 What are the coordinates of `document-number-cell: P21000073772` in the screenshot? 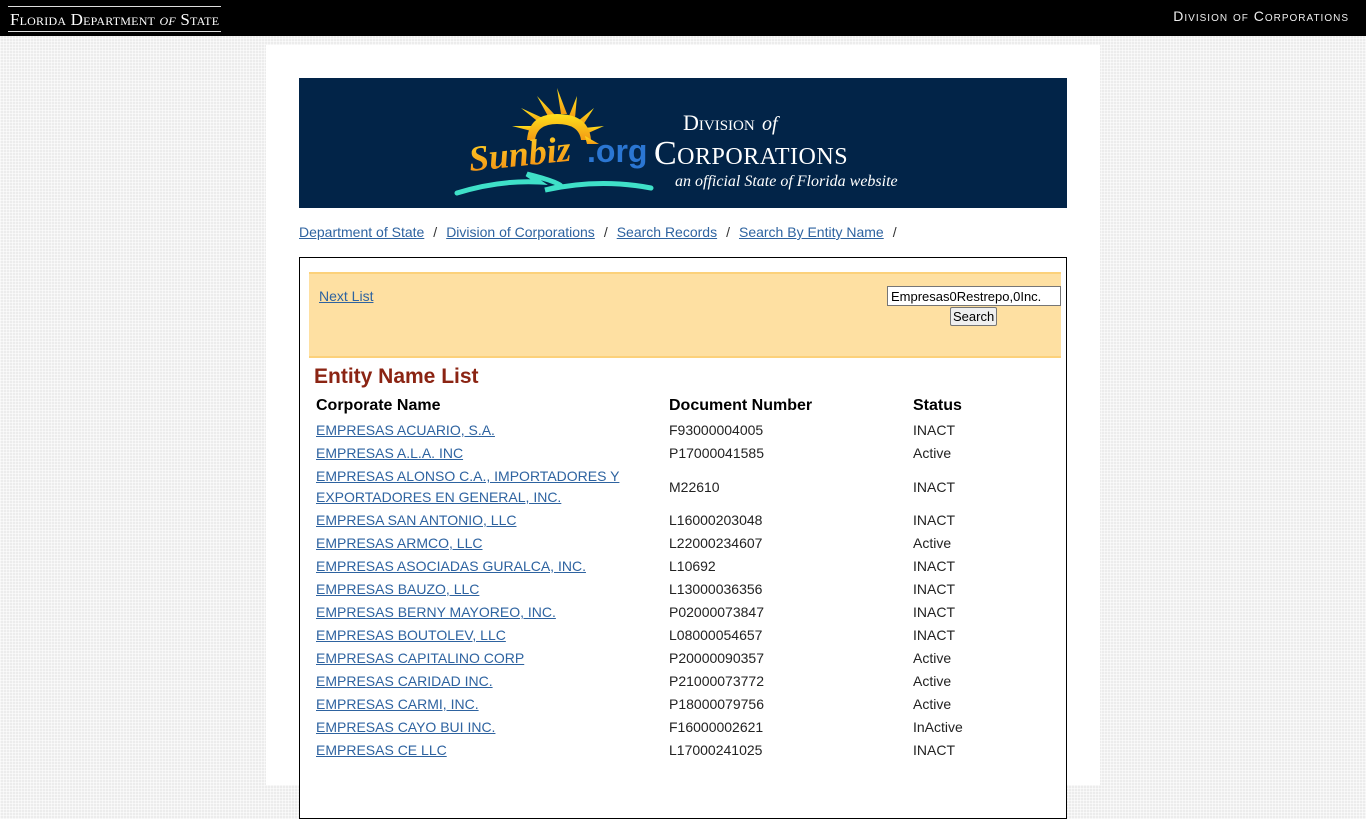 It's located at (716, 681).